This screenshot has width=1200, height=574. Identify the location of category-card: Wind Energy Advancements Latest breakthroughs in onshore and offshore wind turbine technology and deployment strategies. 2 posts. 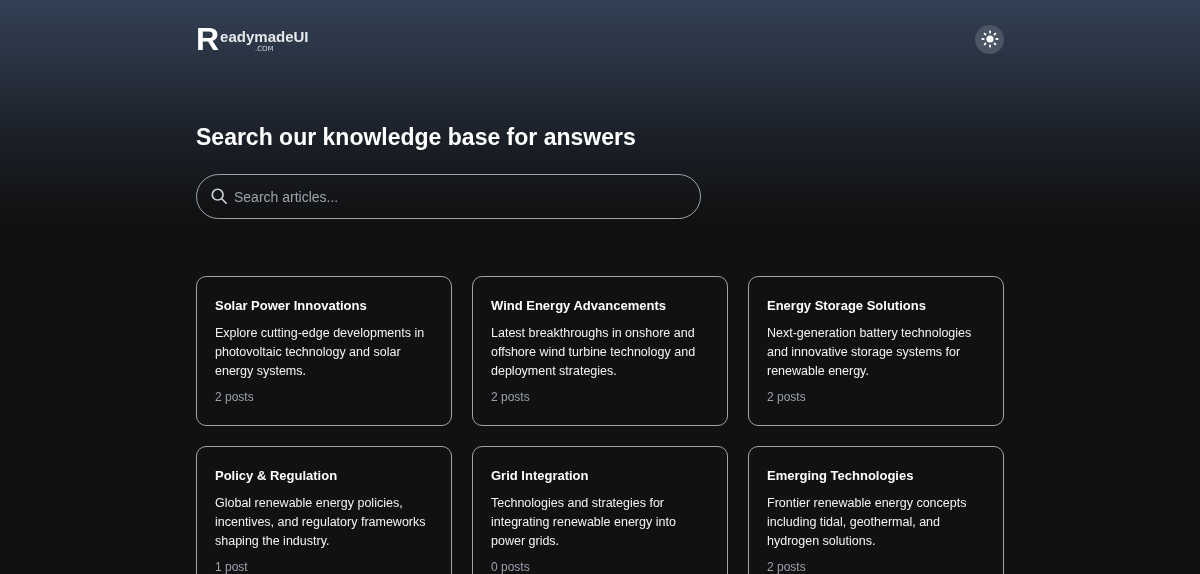
(600, 351).